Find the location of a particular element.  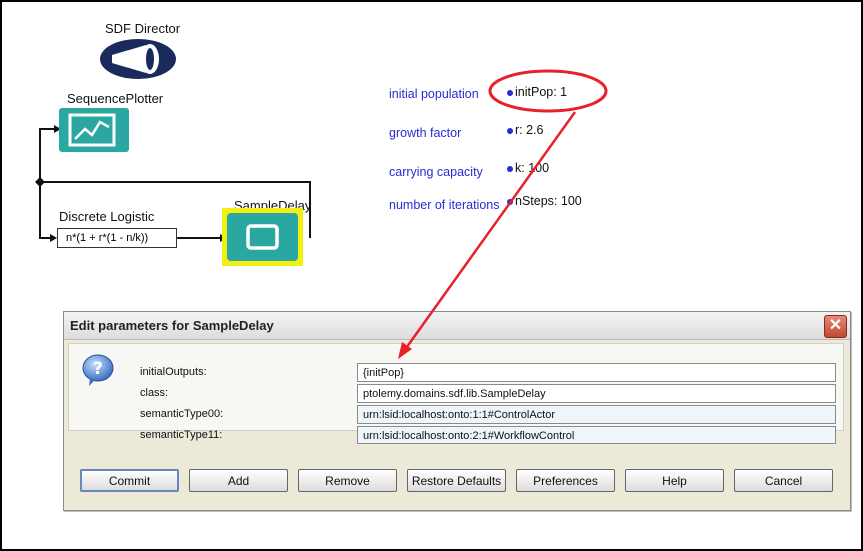

restore-defaults-button: Restore Defaults is located at coordinates (456, 480).